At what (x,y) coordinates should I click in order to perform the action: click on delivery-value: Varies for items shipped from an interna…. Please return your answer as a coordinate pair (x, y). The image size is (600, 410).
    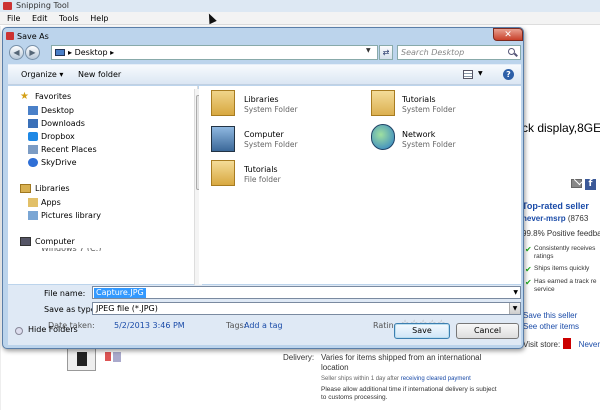
    Looking at the image, I should click on (401, 362).